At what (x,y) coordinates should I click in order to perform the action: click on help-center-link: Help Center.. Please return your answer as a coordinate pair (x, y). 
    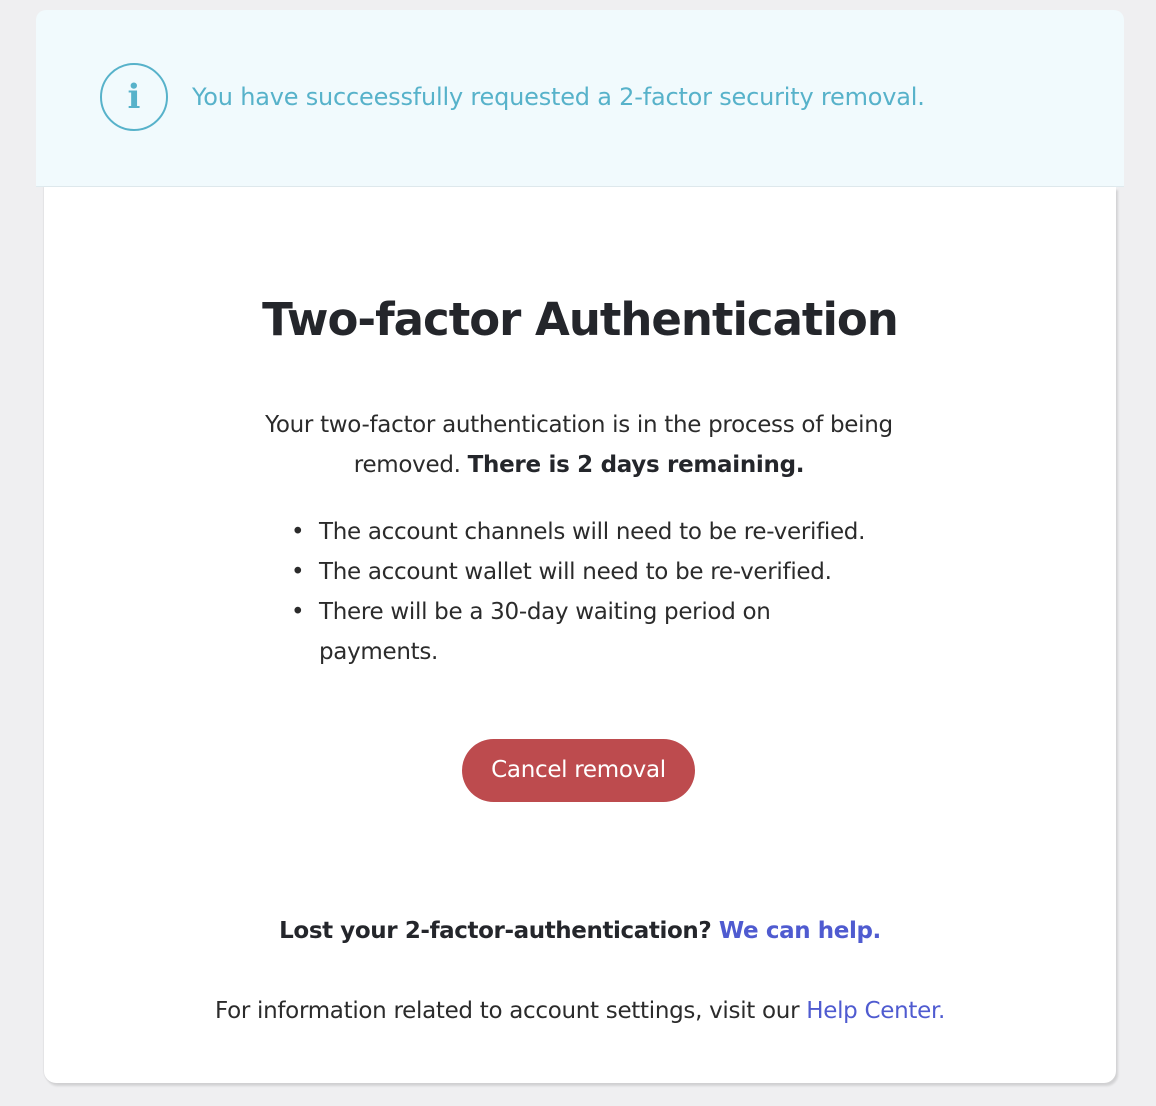
    Looking at the image, I should click on (875, 1011).